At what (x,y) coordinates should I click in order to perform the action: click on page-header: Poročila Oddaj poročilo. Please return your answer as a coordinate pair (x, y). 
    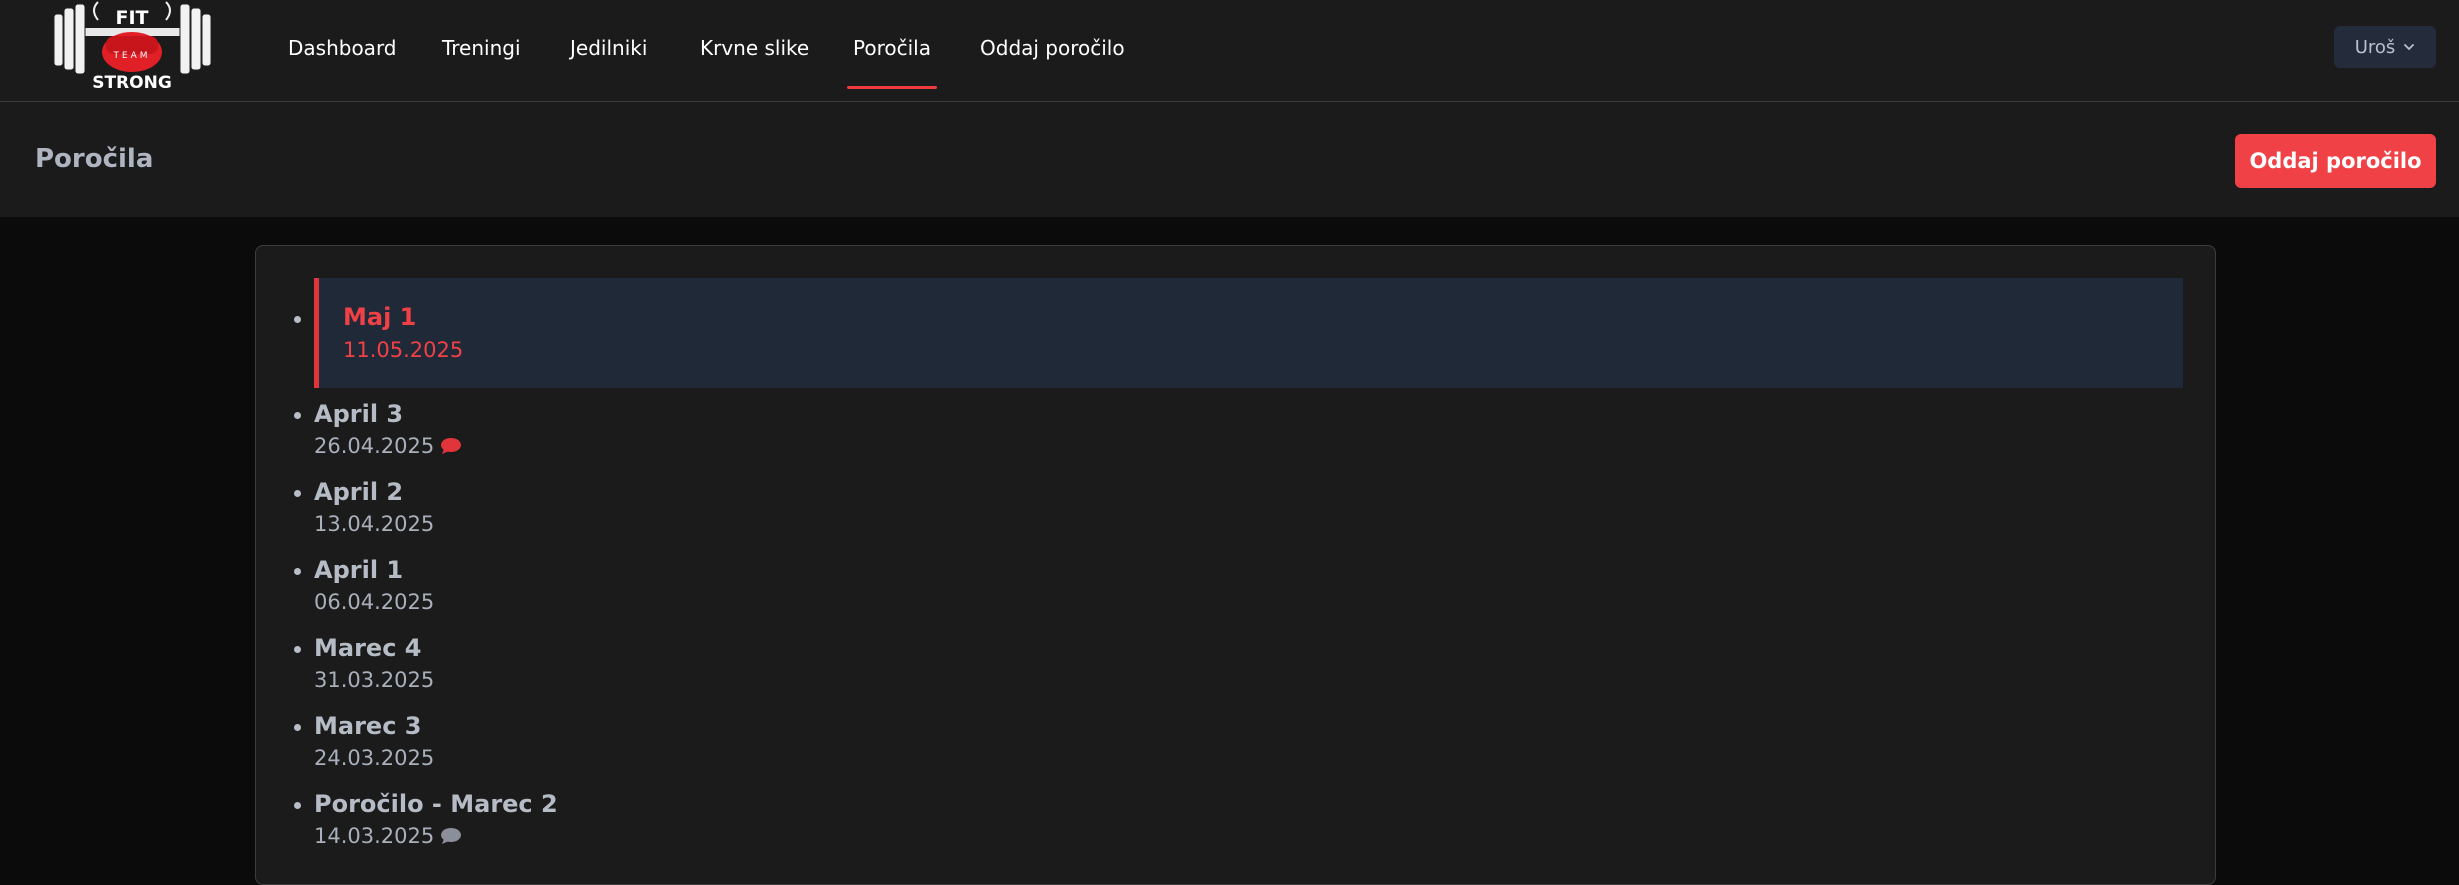
    Looking at the image, I should click on (1229, 159).